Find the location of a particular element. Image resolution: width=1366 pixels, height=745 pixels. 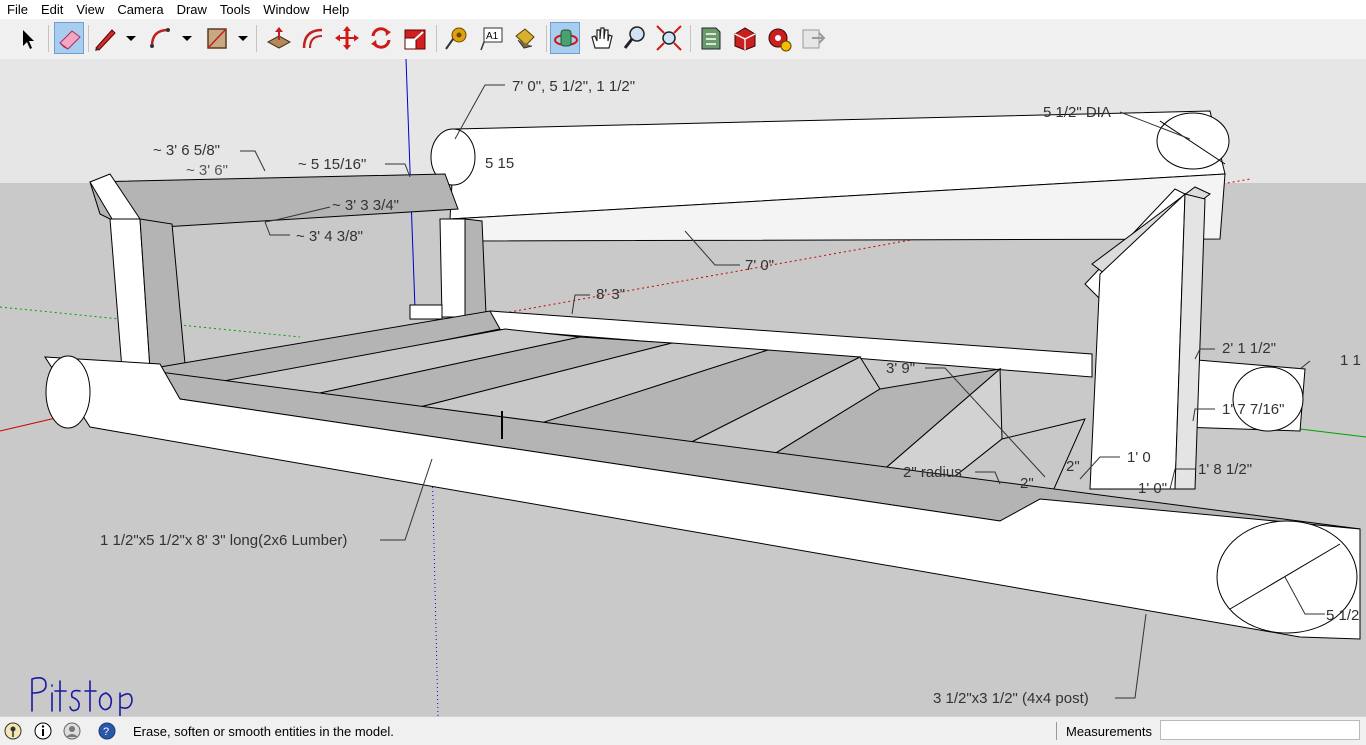

rectangle-icon is located at coordinates (217, 38).